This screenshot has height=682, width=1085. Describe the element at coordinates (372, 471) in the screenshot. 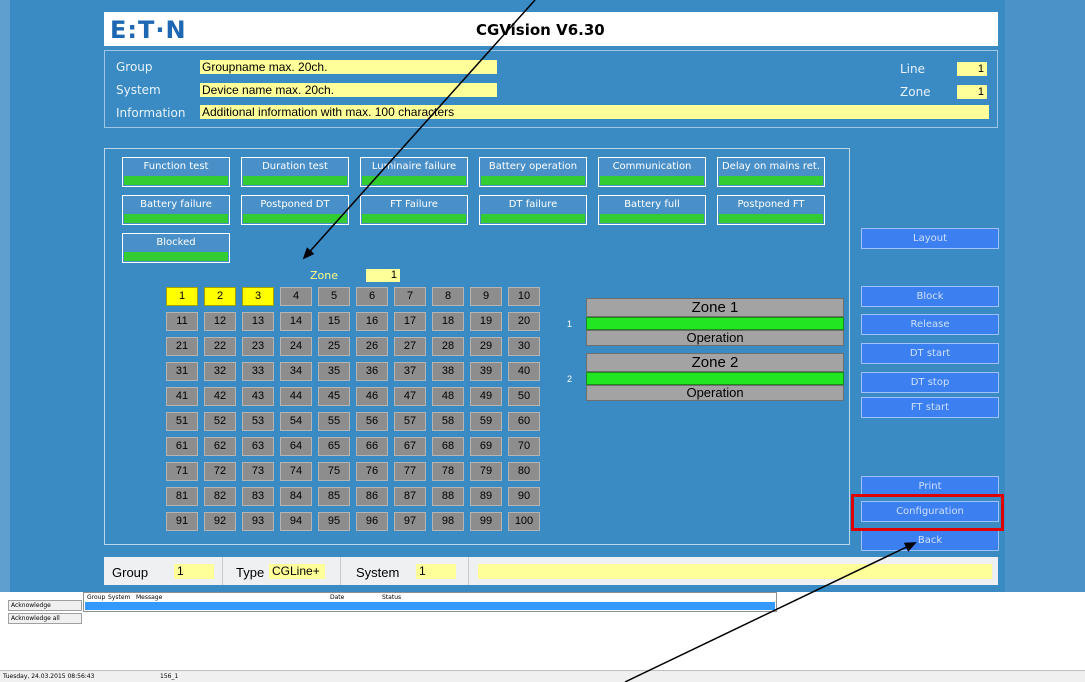

I see `luminaire-cell: 76` at that location.